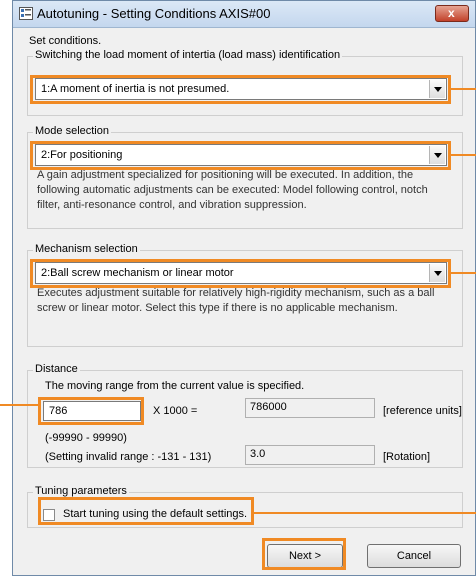 The width and height of the screenshot is (476, 581). Describe the element at coordinates (65, 41) in the screenshot. I see `intro-text: Set conditions.` at that location.